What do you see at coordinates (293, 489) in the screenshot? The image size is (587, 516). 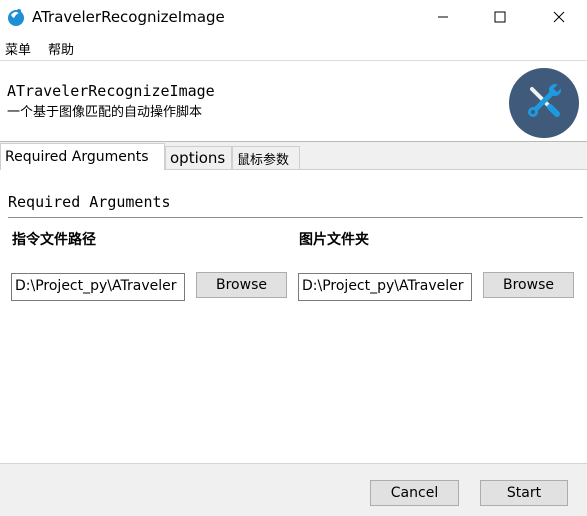 I see `footer-bar: Cancel Start` at bounding box center [293, 489].